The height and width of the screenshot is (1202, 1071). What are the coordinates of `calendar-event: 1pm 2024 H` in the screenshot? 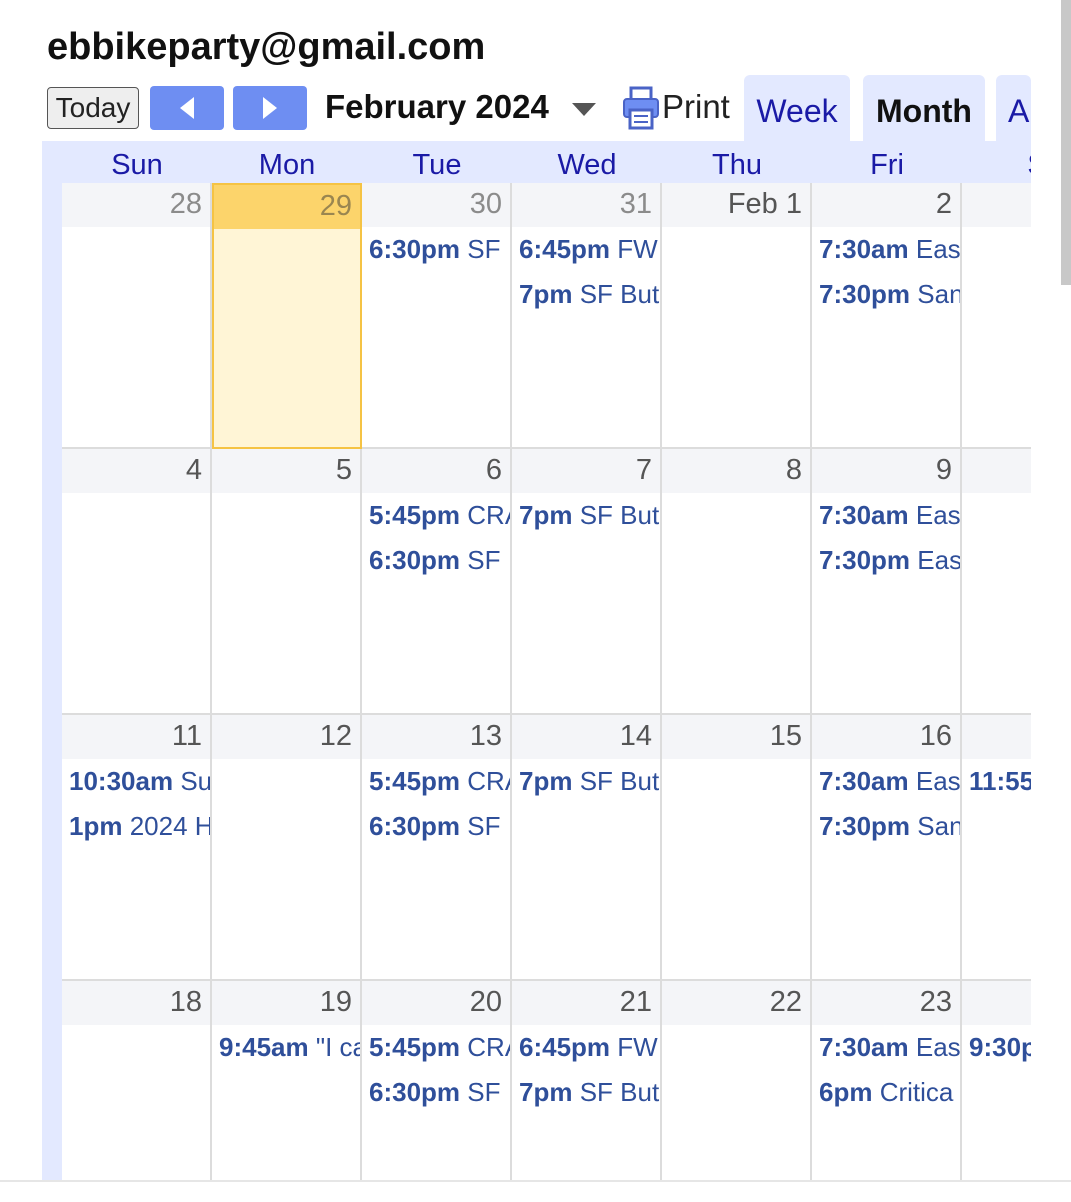 It's located at (139, 826).